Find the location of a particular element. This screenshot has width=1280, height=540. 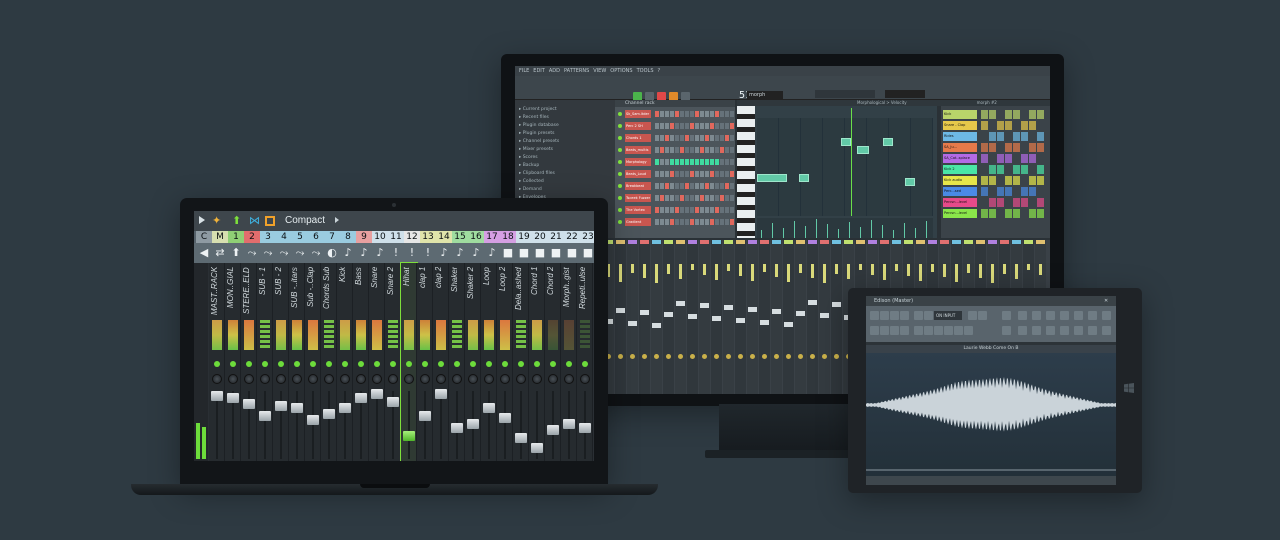

mixer-track: Loop 2 is located at coordinates (505, 362).